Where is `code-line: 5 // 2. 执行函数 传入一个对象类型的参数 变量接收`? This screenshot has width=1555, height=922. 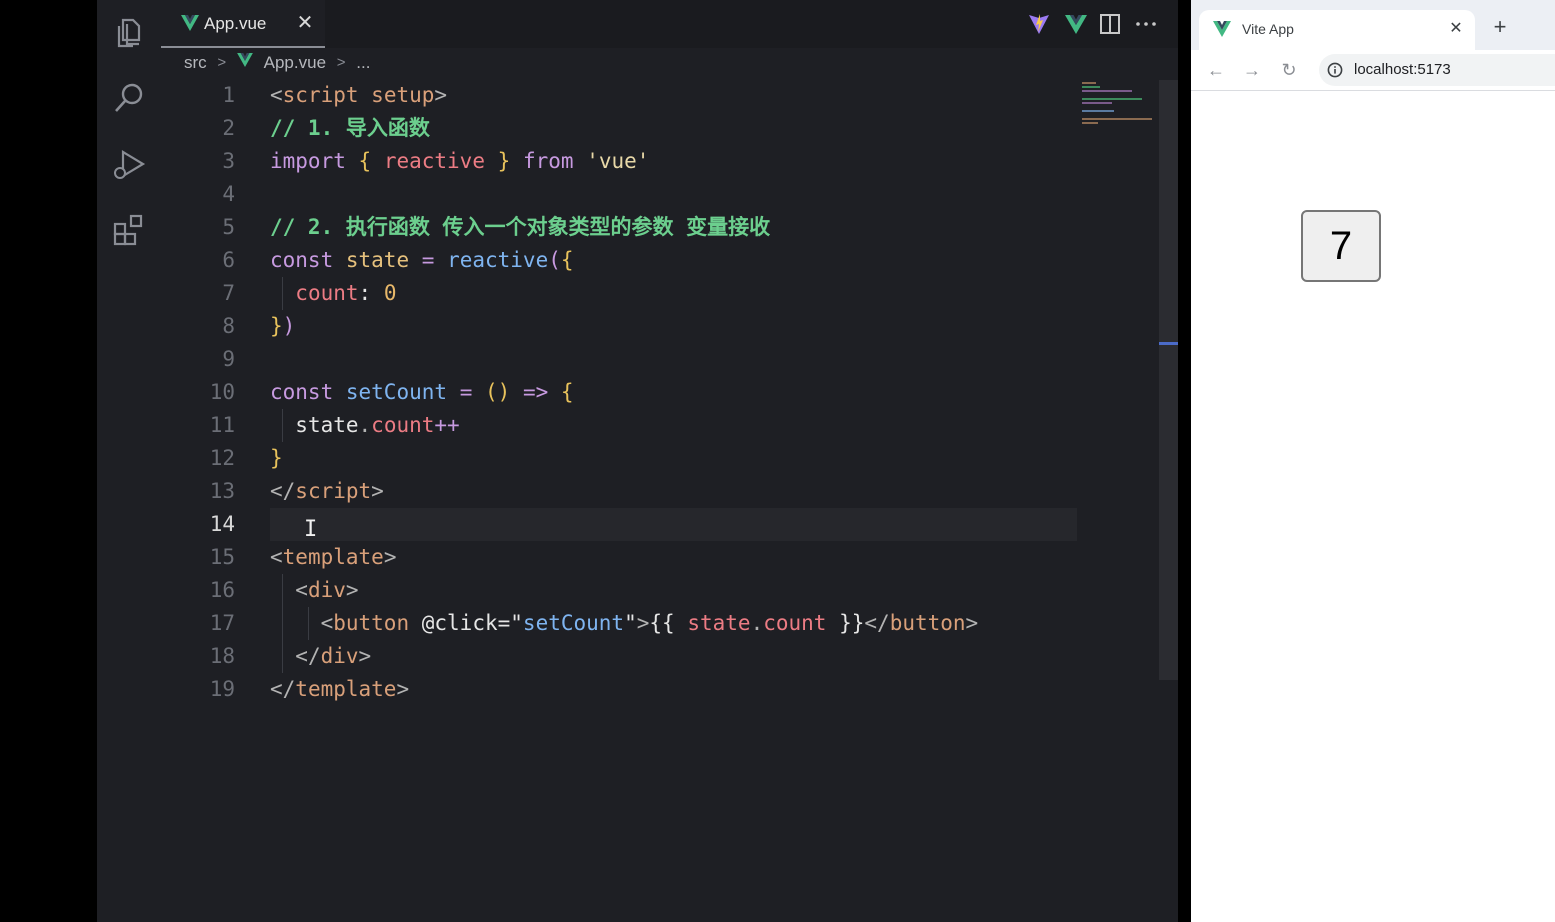
code-line: 5 // 2. 执行函数 传入一个对象类型的参数 变量接收 is located at coordinates (597, 227).